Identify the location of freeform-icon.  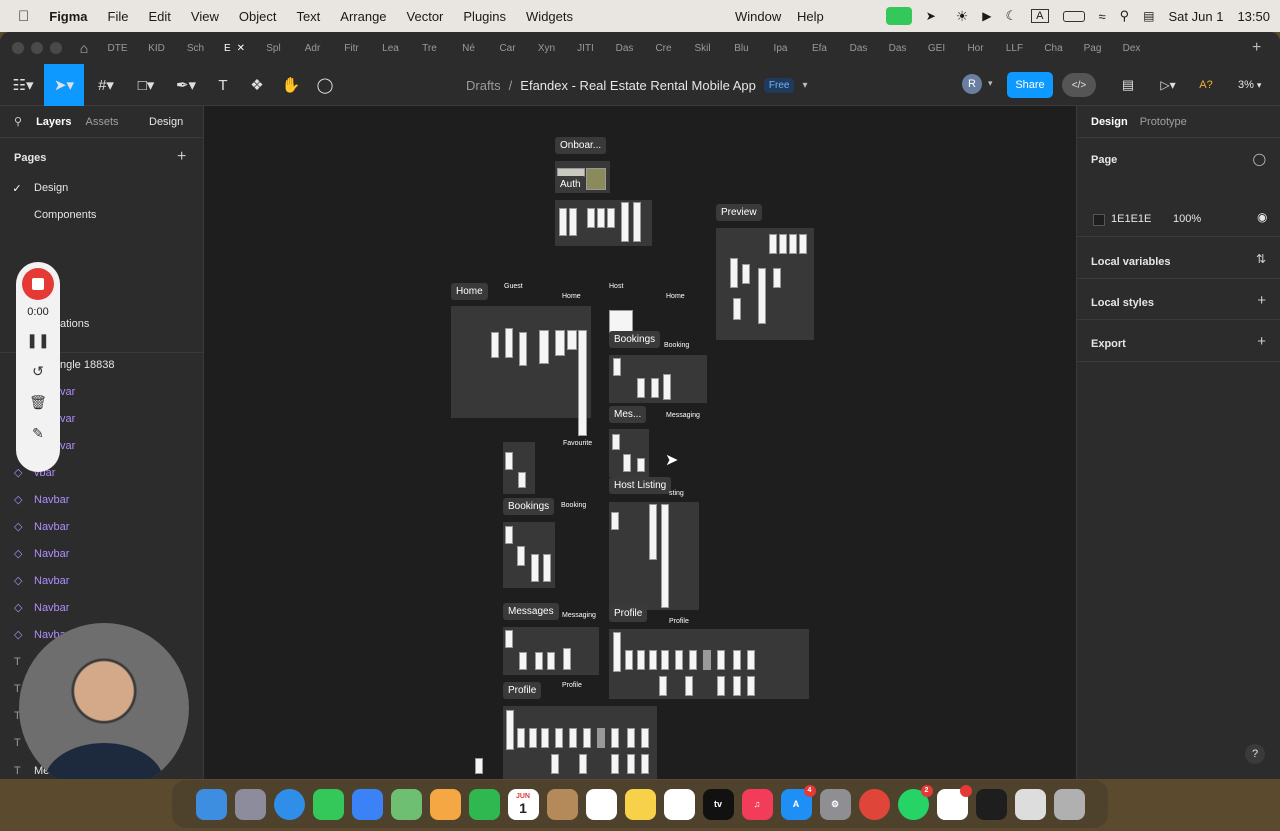
(679, 804).